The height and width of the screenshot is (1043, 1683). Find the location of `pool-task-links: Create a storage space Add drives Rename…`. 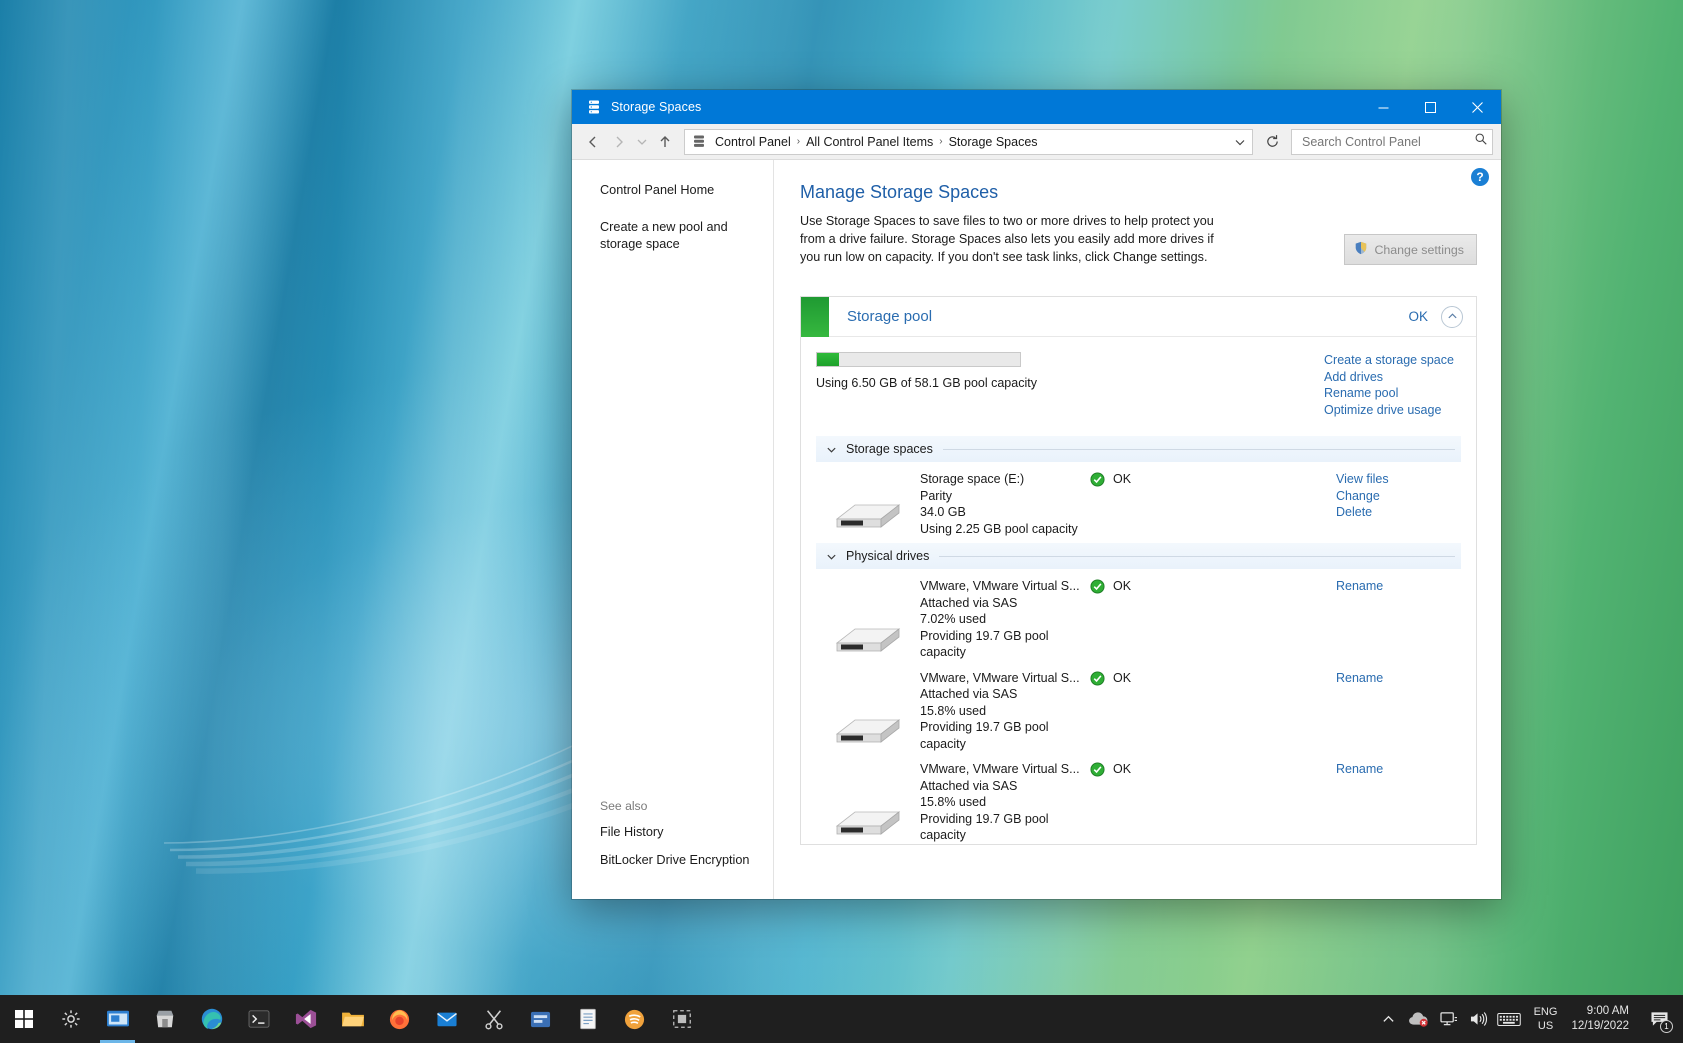

pool-task-links: Create a storage space Add drives Rename… is located at coordinates (1400, 385).